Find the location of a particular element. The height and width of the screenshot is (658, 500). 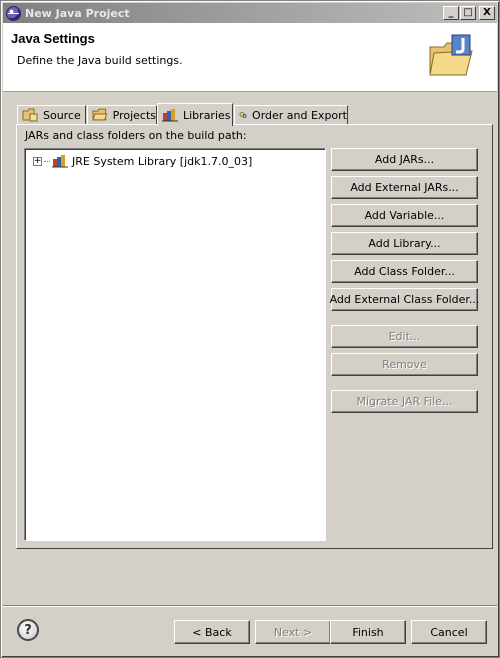

next-button: Next > is located at coordinates (293, 632).